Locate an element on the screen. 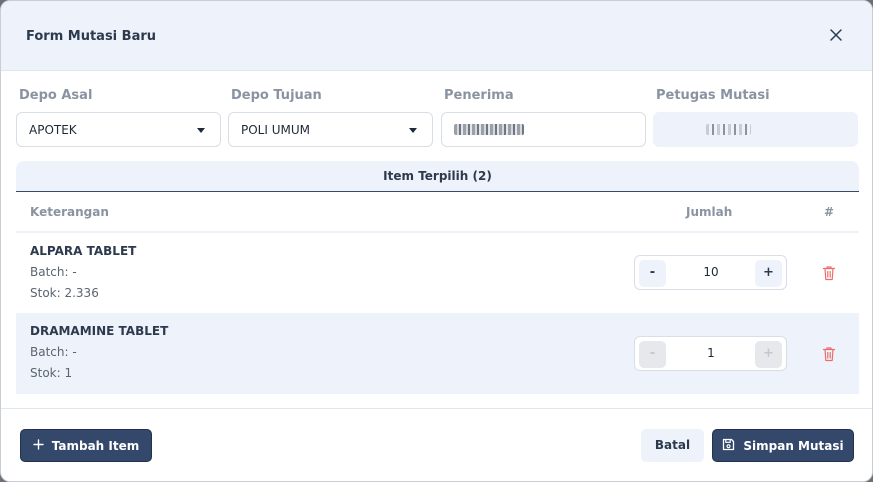  item-name: DRAMAMINE TABLET is located at coordinates (99, 331).